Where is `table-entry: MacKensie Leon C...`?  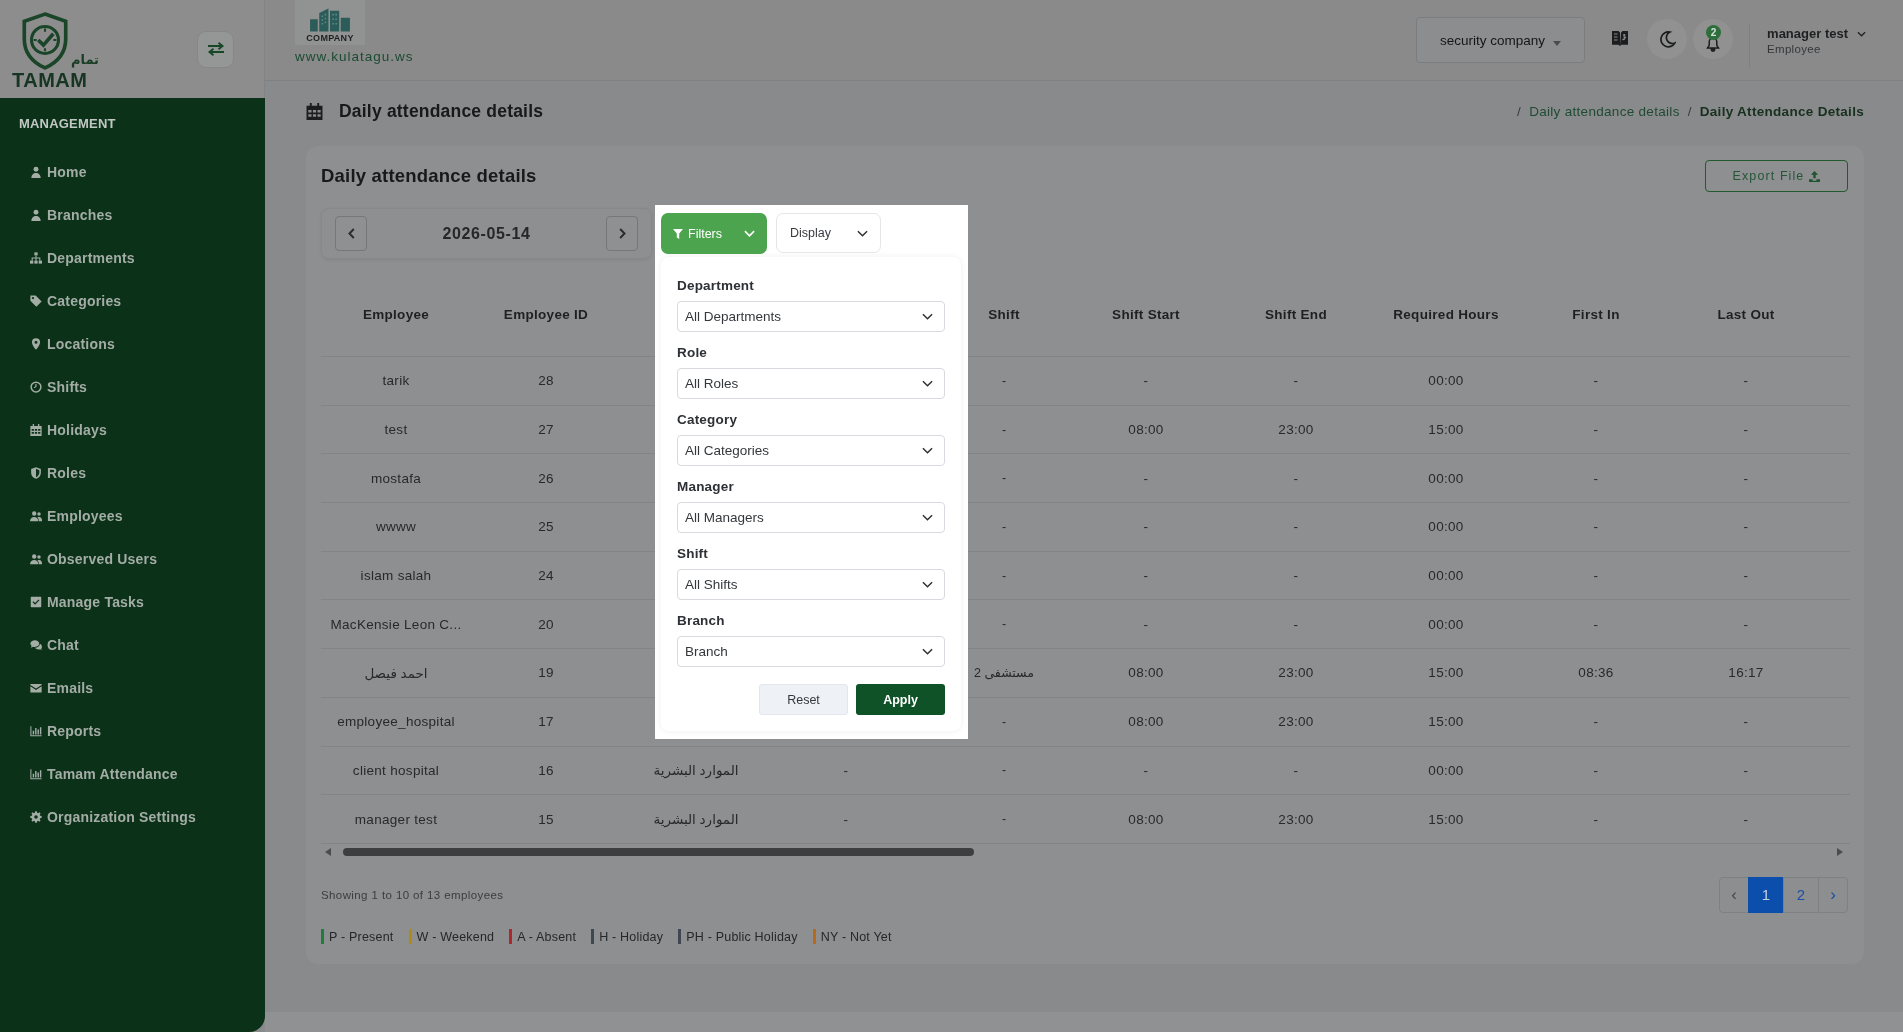
table-entry: MacKensie Leon C... is located at coordinates (396, 624).